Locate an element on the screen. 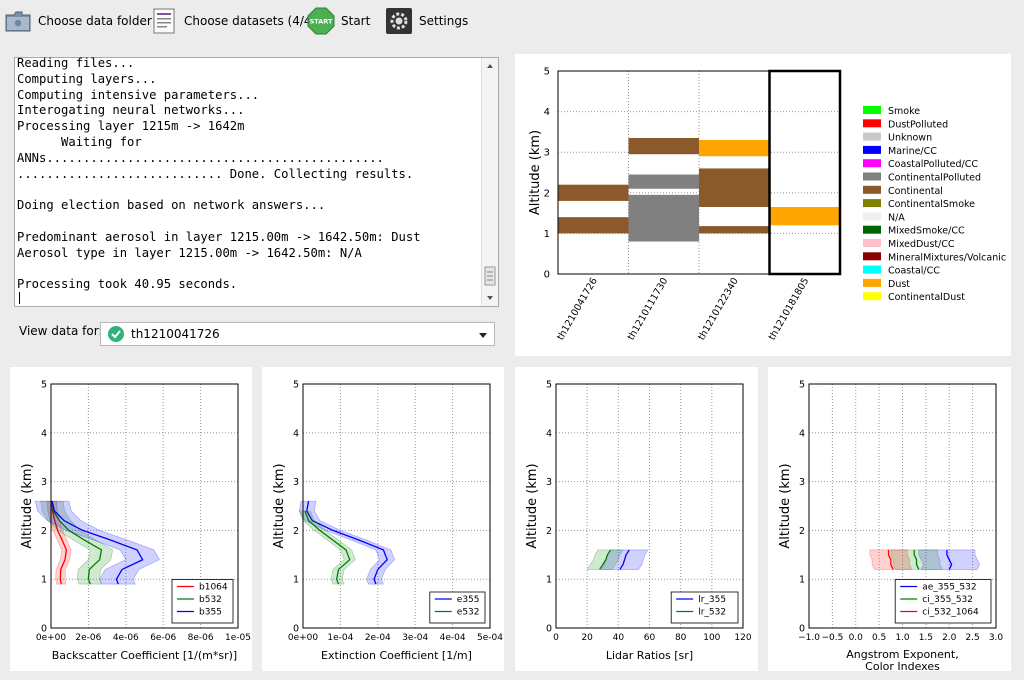  x-tick-label: 4e-04 is located at coordinates (453, 638).